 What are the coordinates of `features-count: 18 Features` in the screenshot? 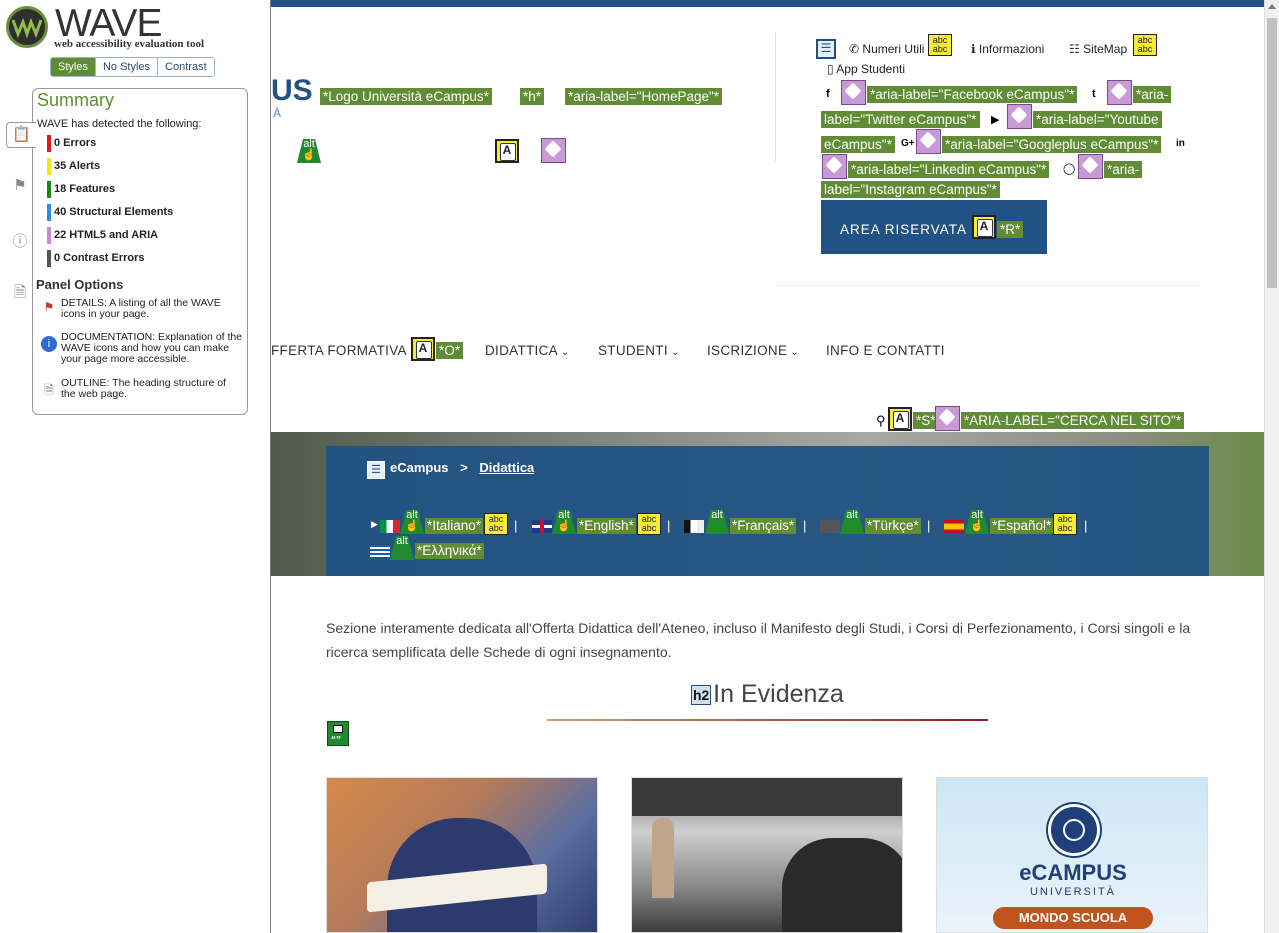 It's located at (81, 189).